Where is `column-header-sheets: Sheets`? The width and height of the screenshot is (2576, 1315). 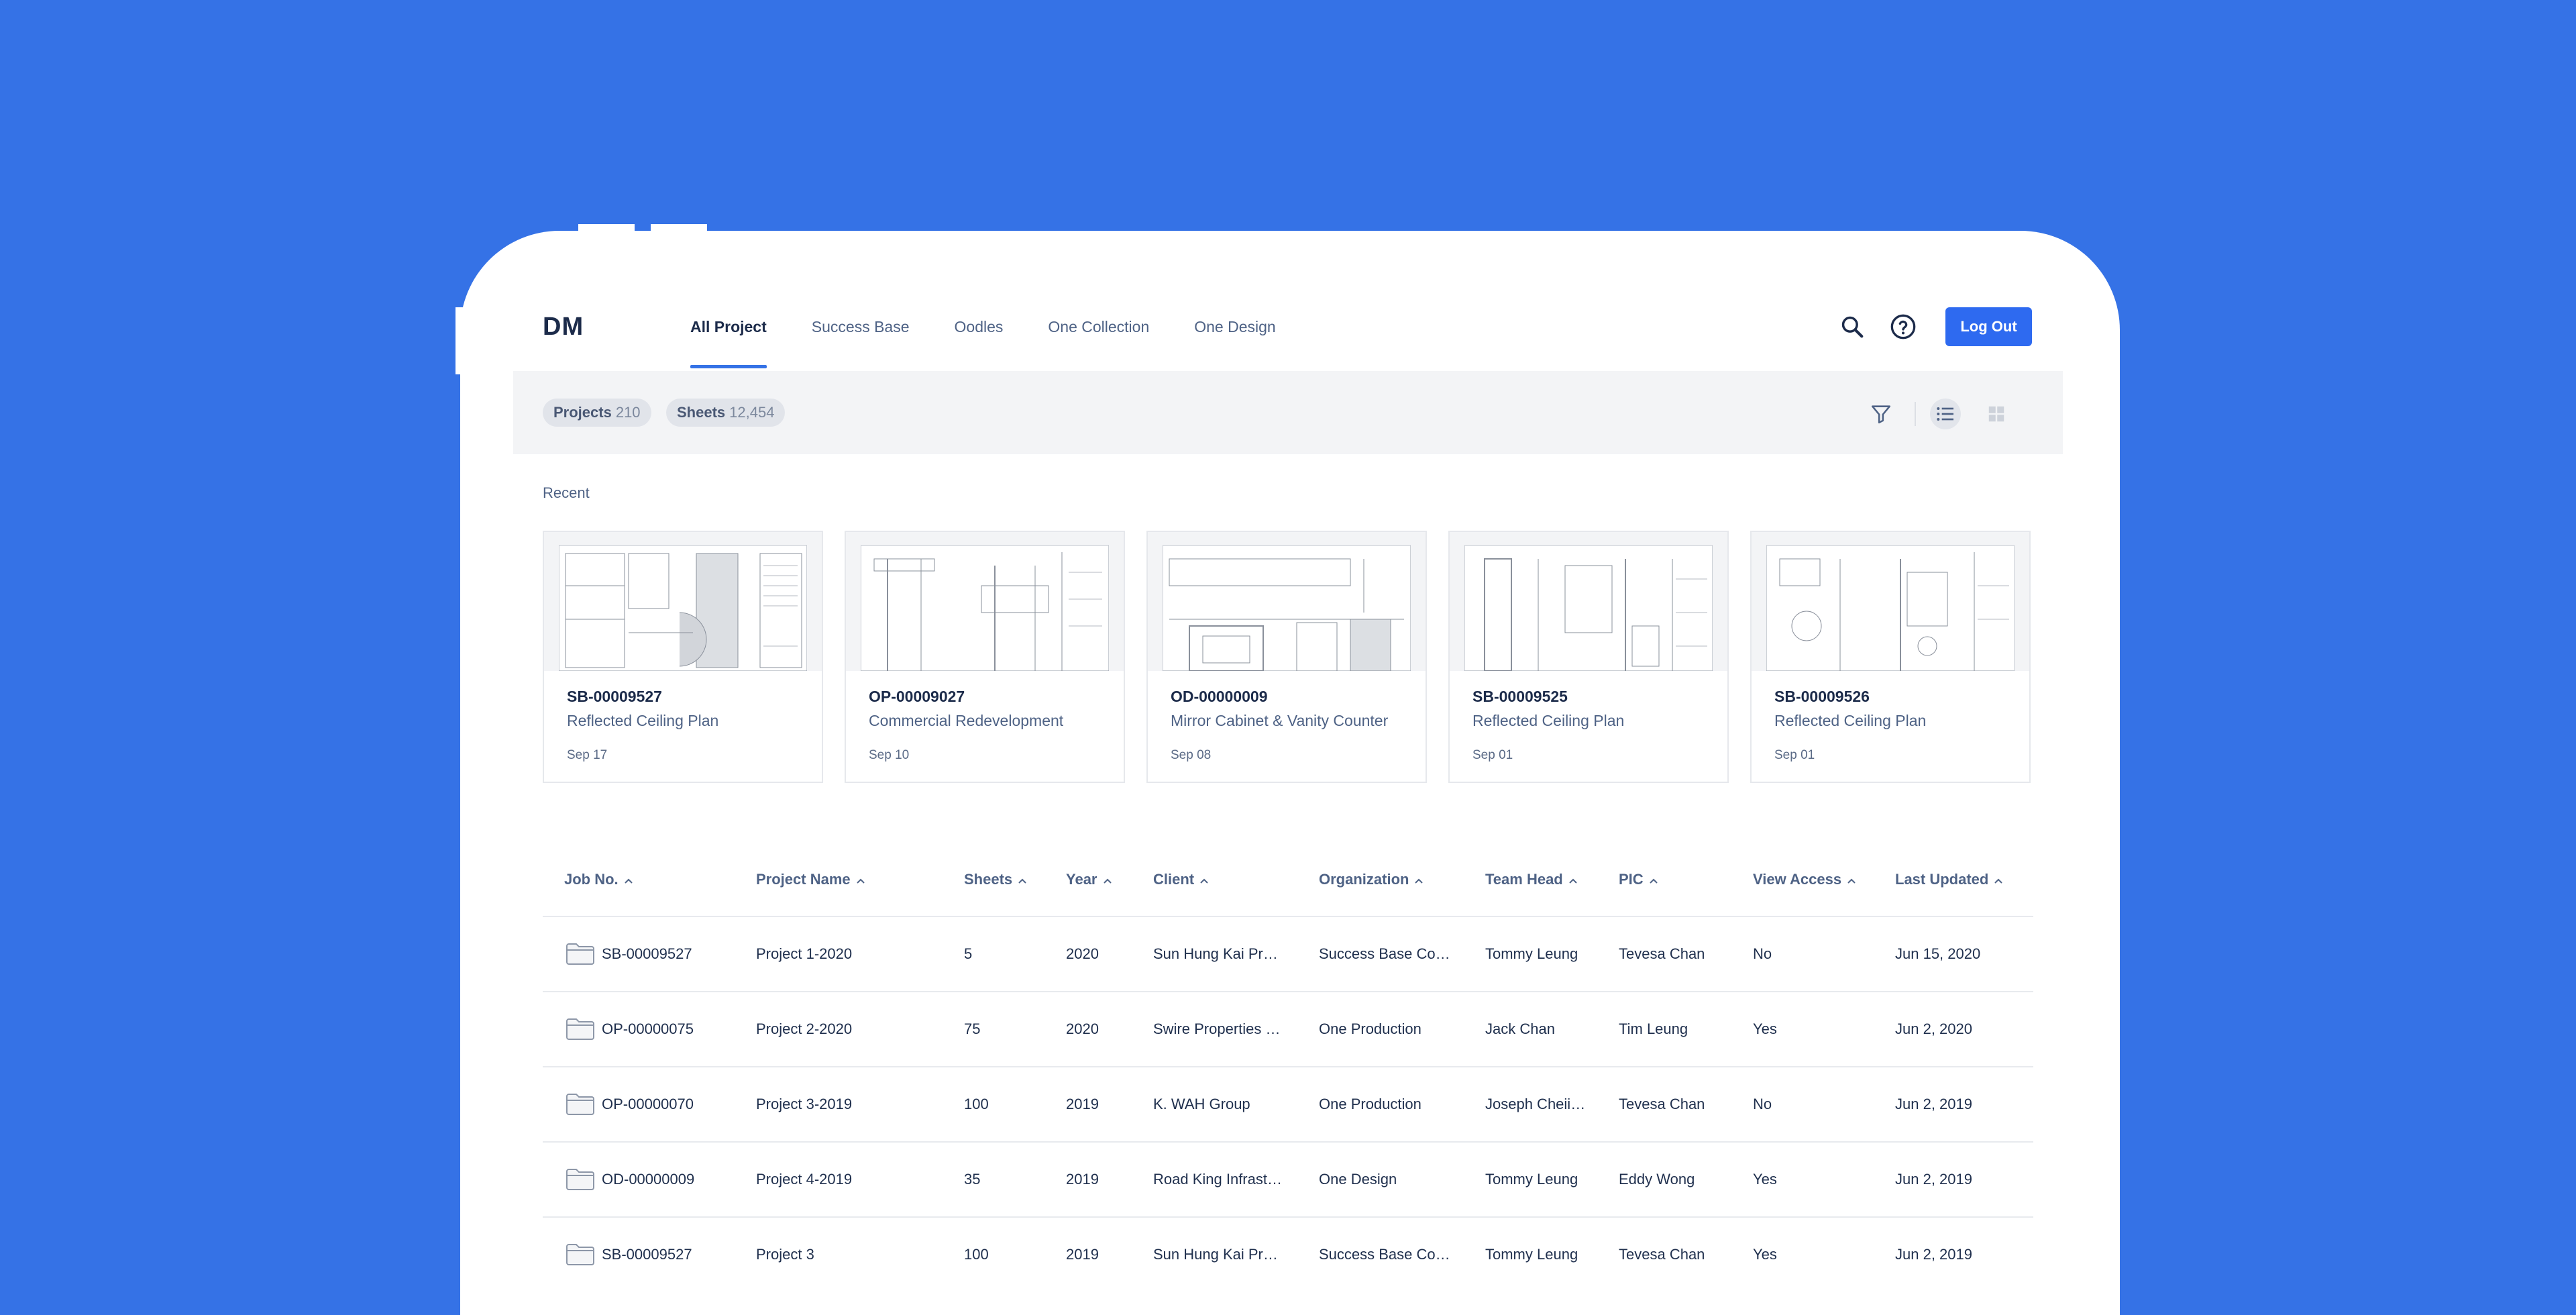 column-header-sheets: Sheets is located at coordinates (995, 879).